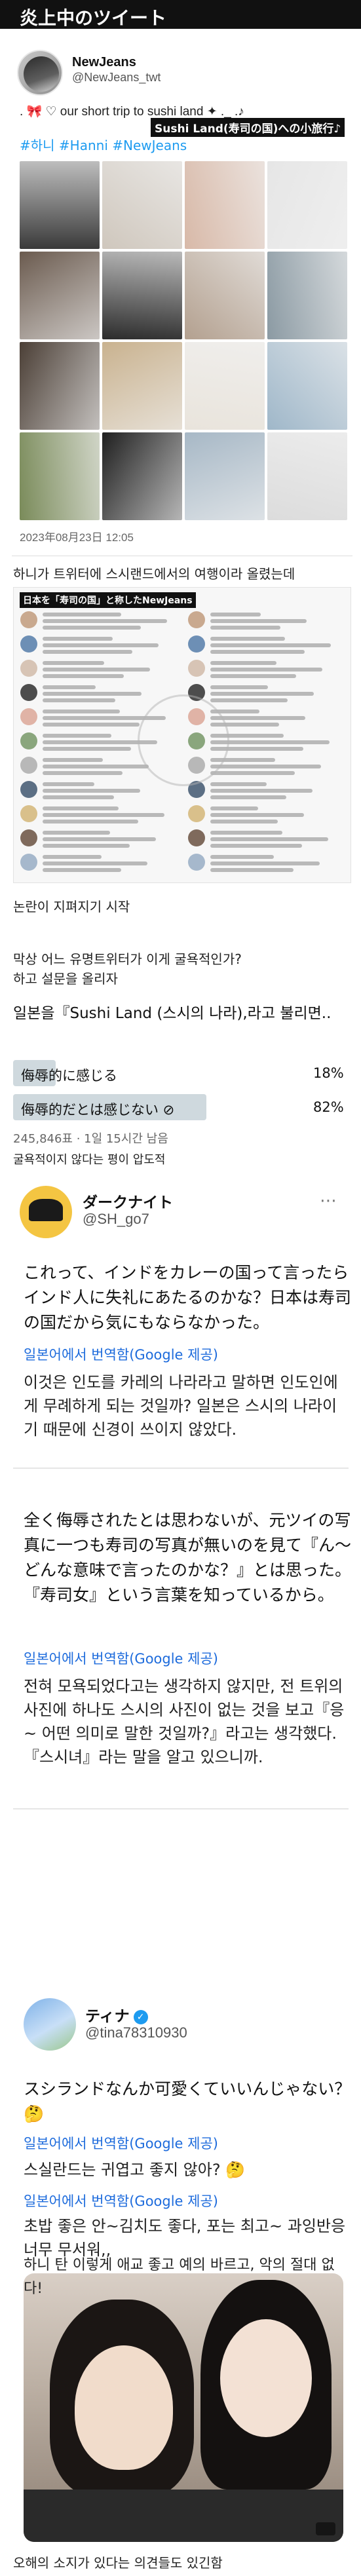  What do you see at coordinates (183, 340) in the screenshot?
I see `tweet1-photo-grid` at bounding box center [183, 340].